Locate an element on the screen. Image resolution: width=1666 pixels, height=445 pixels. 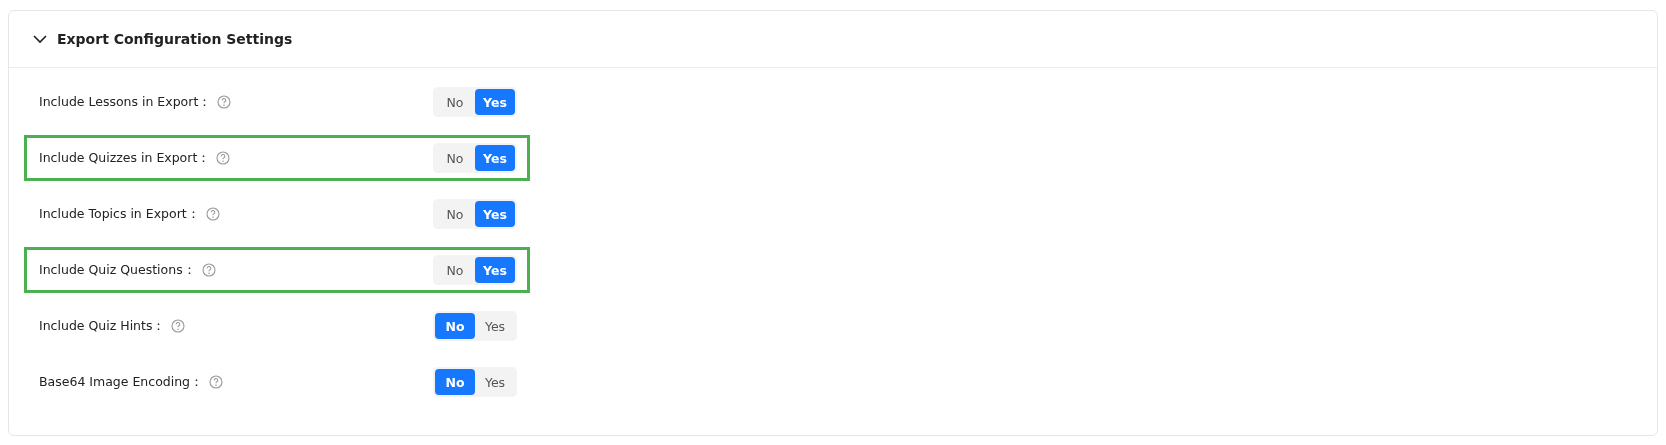
setting-label: Include Quiz Hints： is located at coordinates (102, 326).